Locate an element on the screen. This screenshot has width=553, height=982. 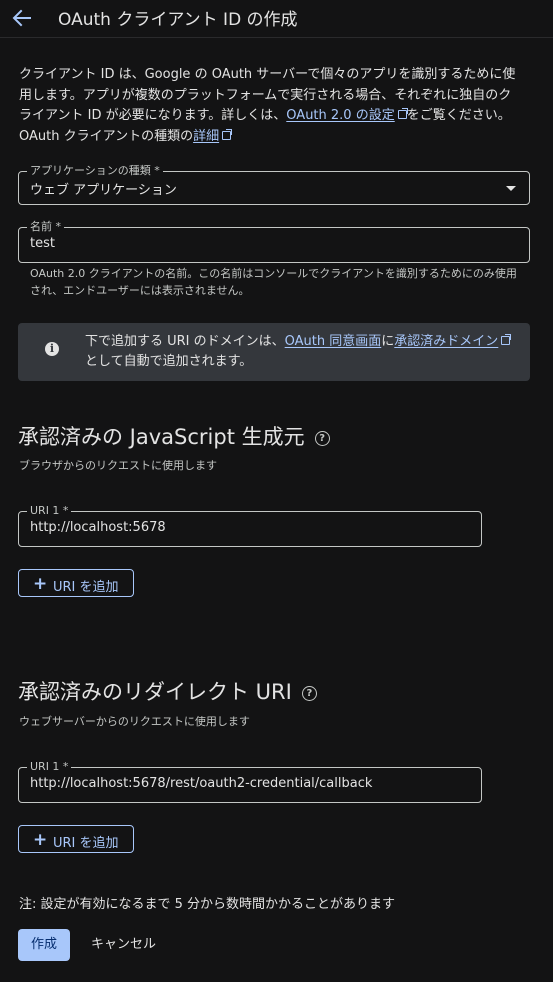
add-js-origin-uri-button: + URI を追加 is located at coordinates (76, 583).